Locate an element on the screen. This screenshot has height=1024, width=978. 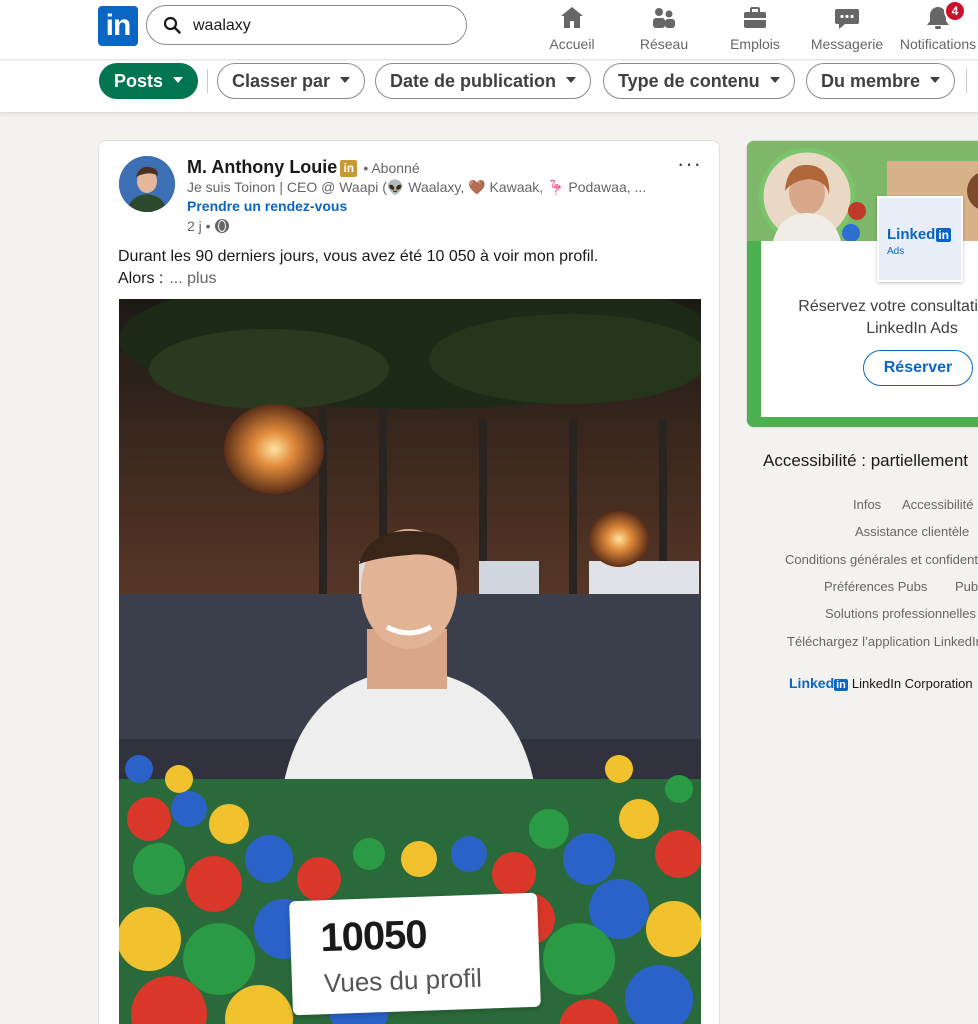
messaging-icon is located at coordinates (847, 19).